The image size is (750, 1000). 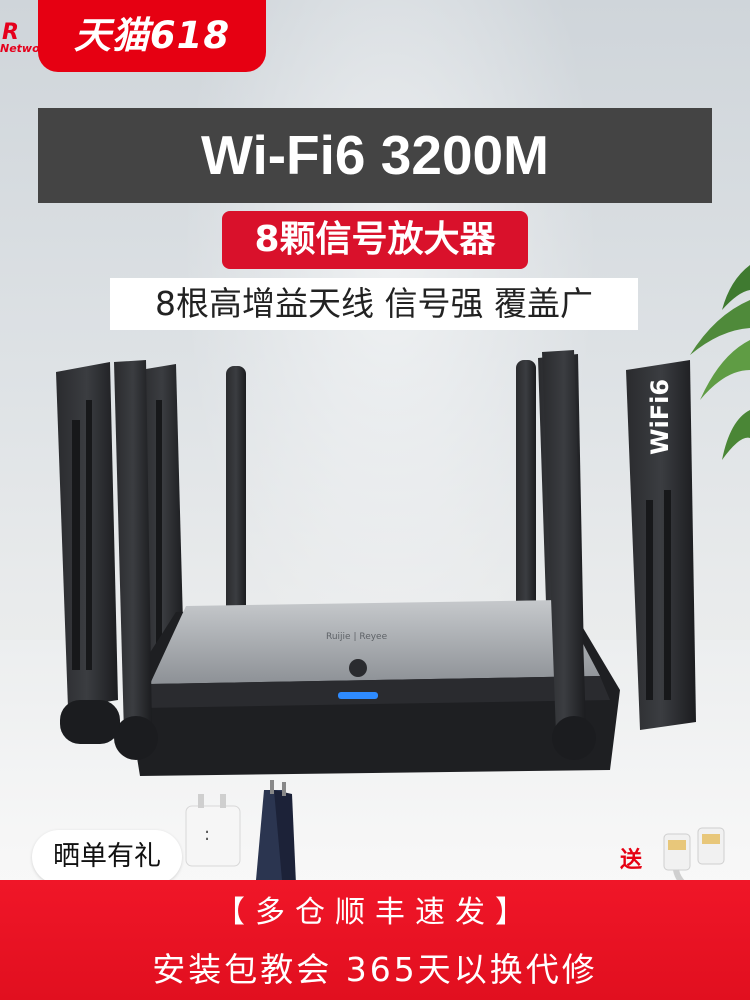 I want to click on free-gift-label: 送, so click(x=631, y=860).